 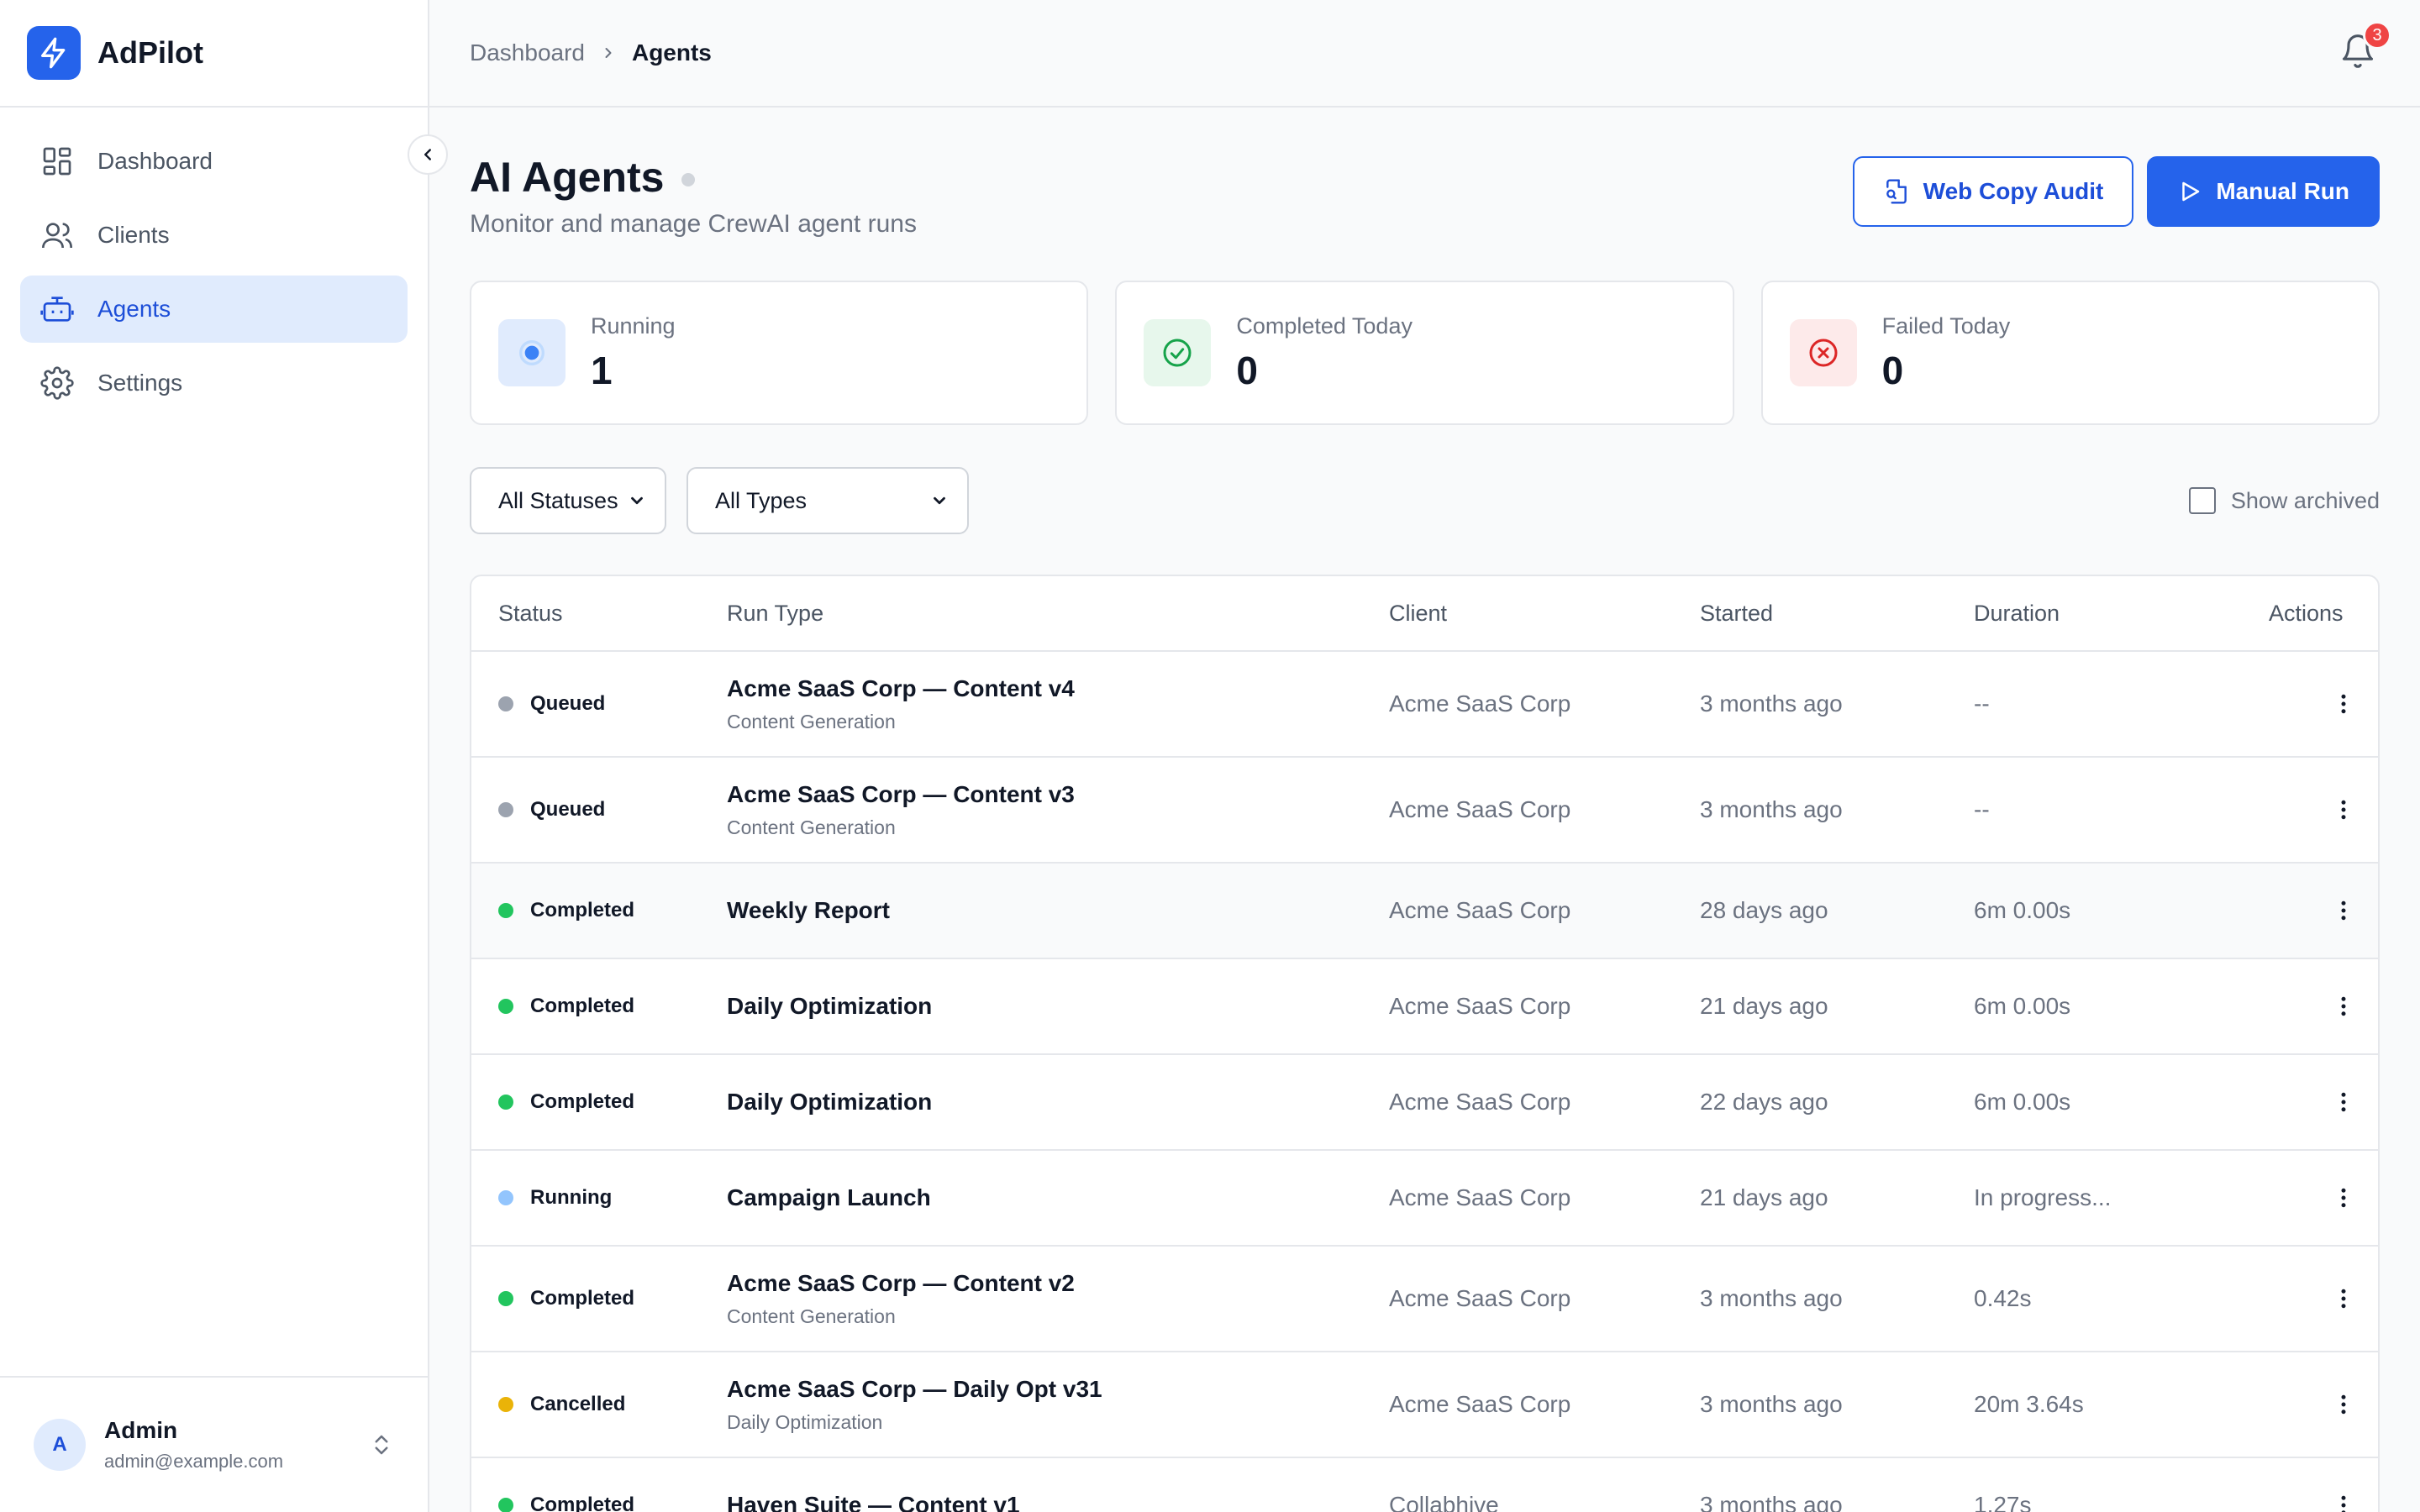 What do you see at coordinates (828, 500) in the screenshot?
I see `type-filter-select: All Types` at bounding box center [828, 500].